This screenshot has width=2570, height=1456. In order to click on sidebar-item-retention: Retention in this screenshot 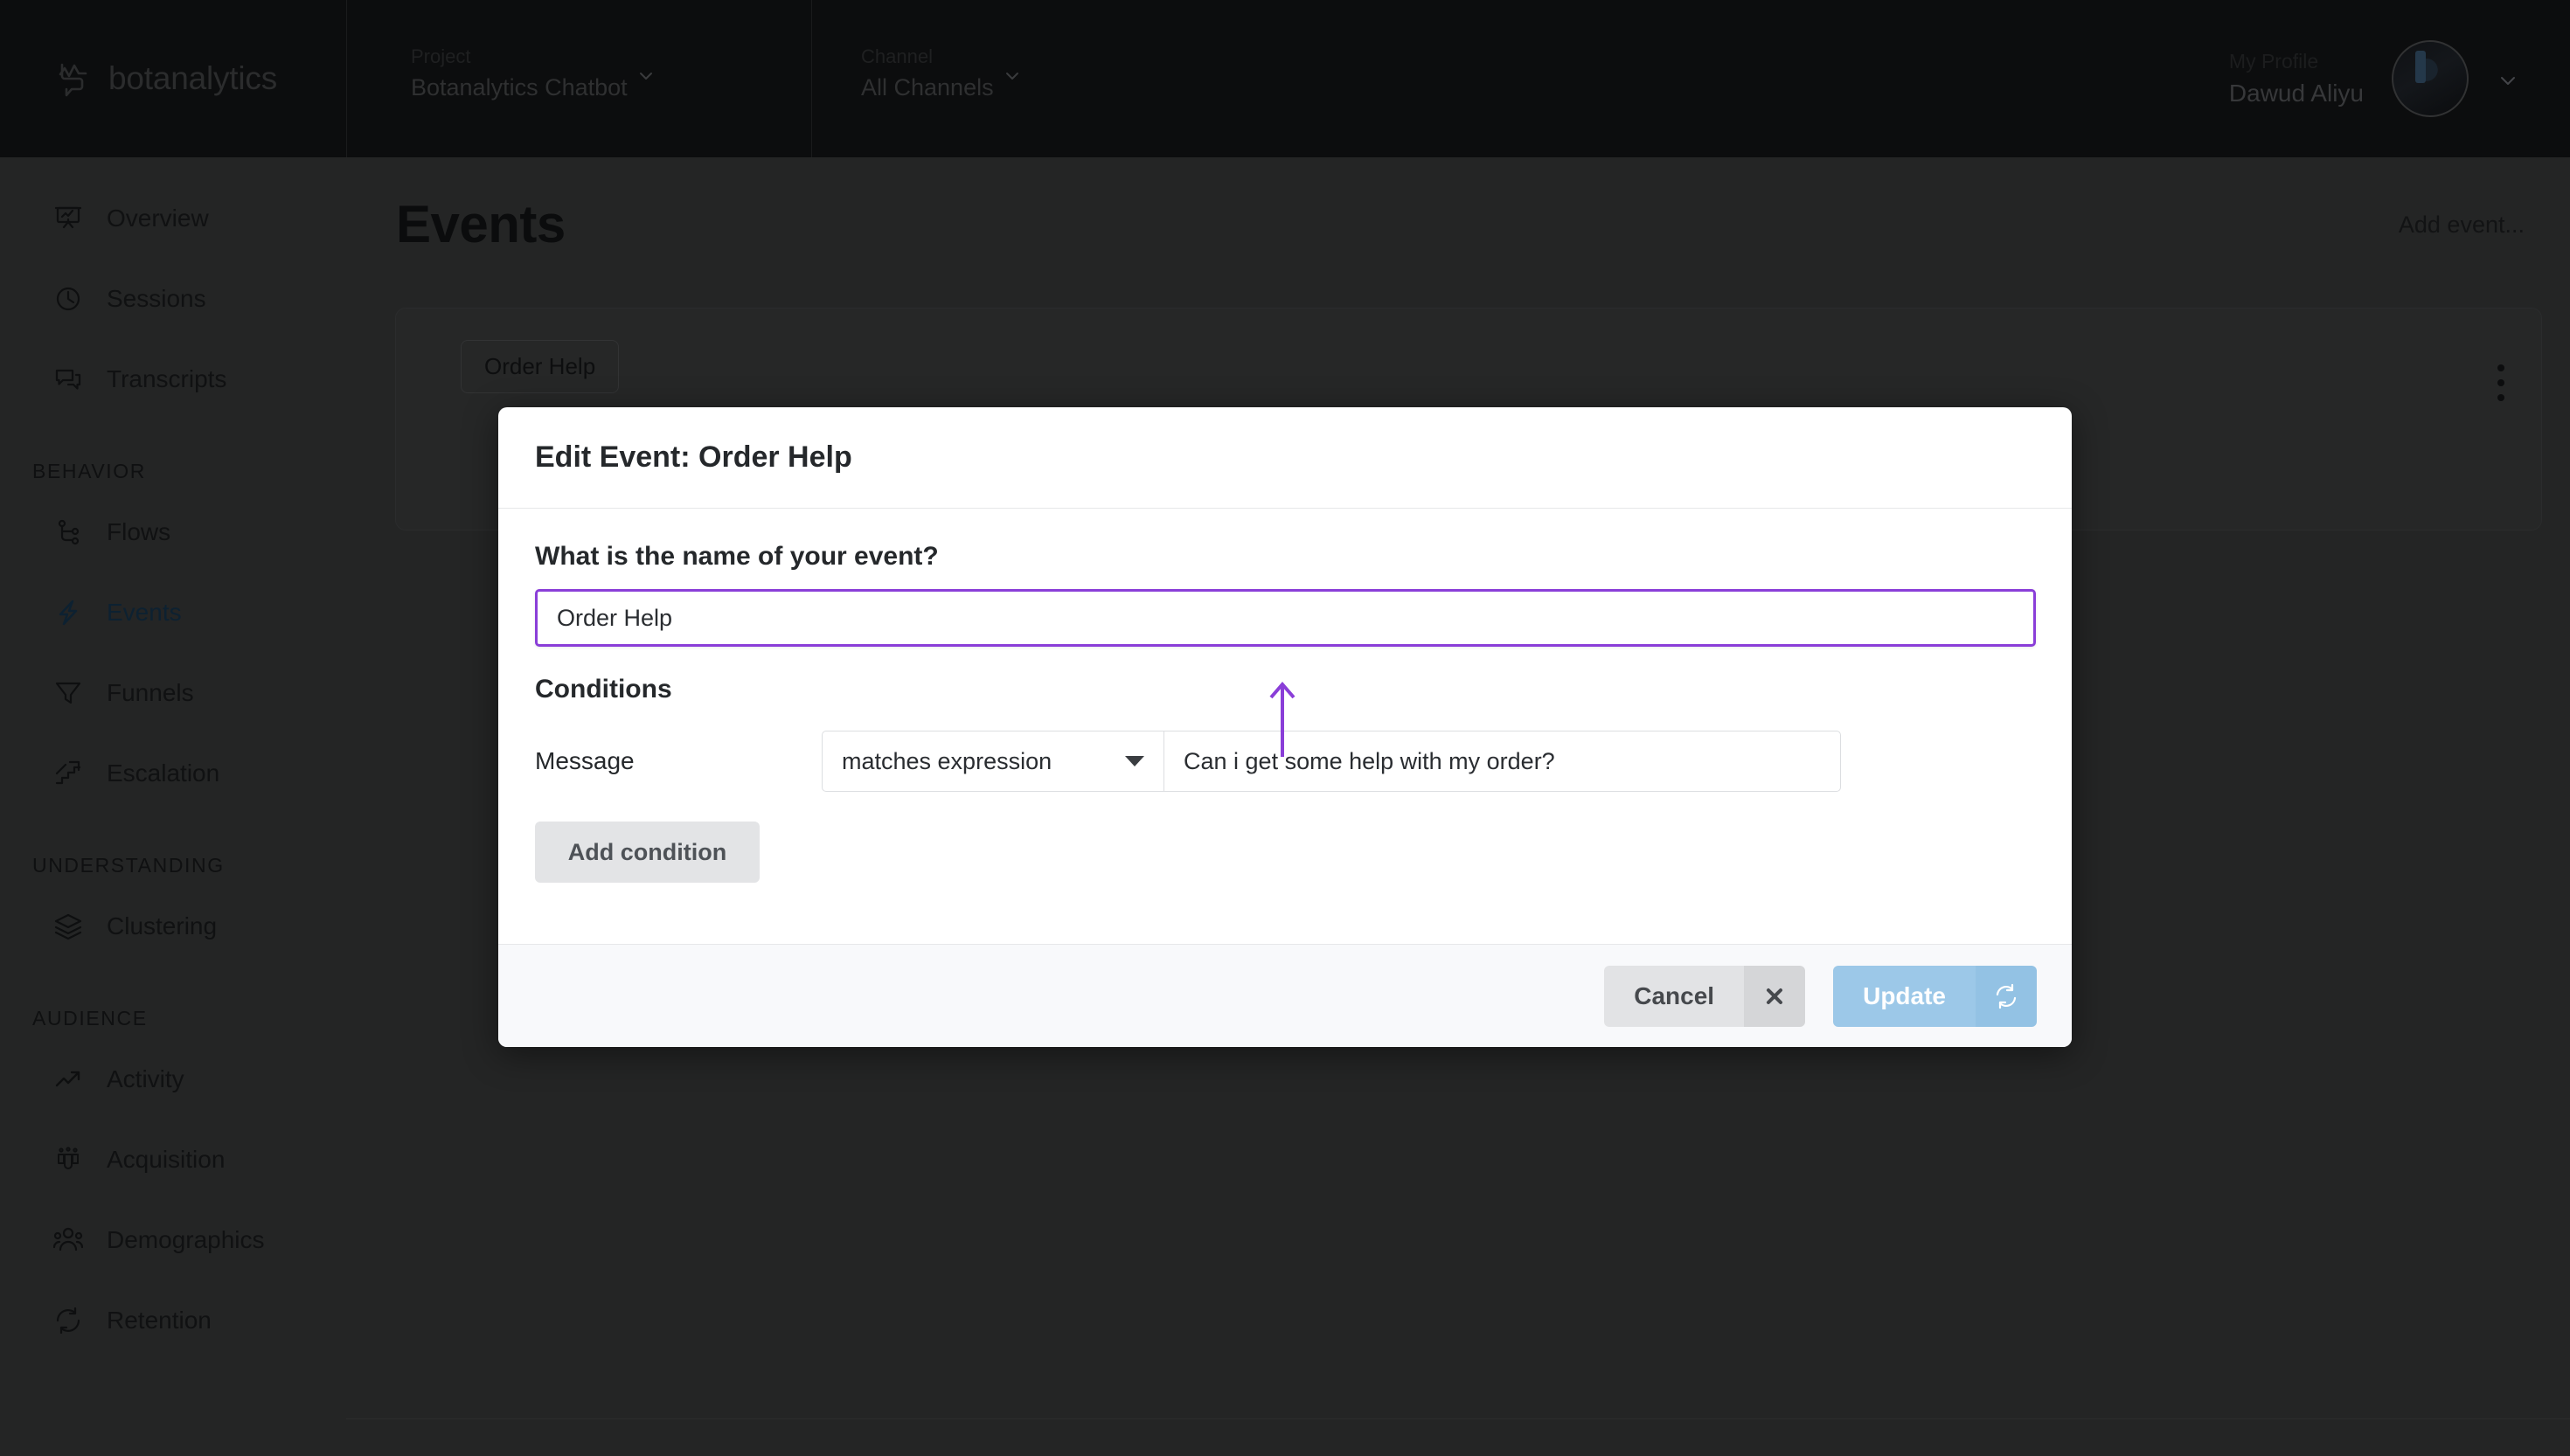, I will do `click(173, 1320)`.